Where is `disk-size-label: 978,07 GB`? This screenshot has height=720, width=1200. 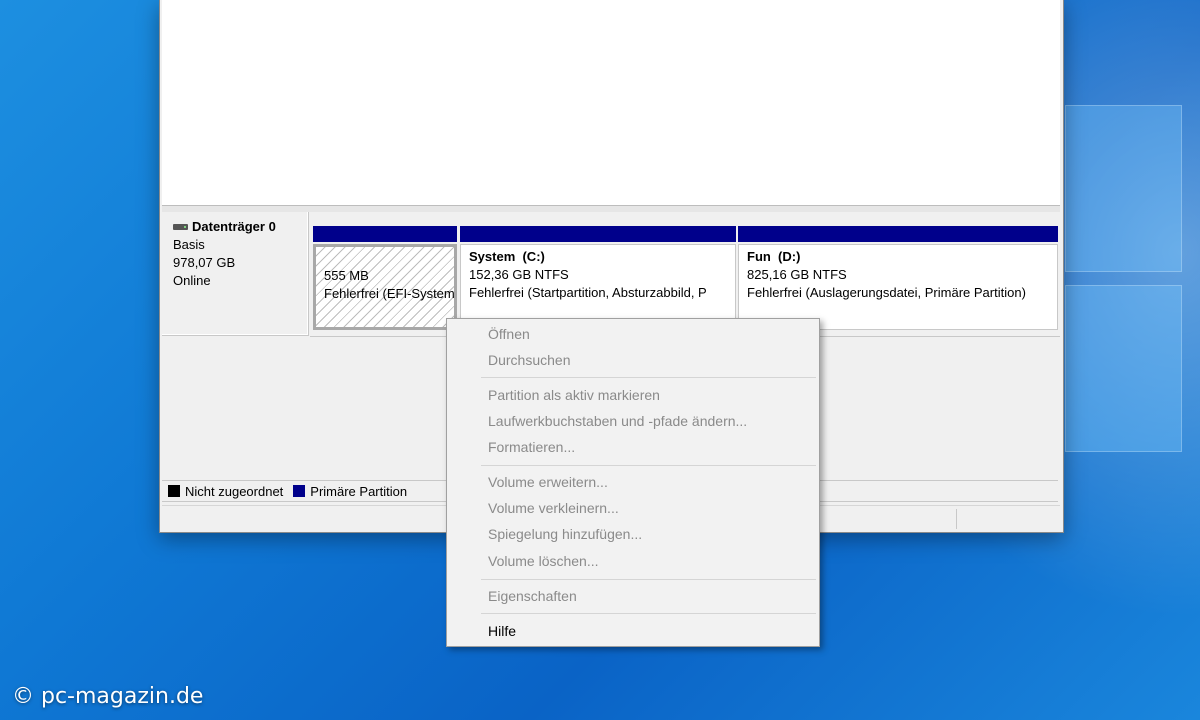
disk-size-label: 978,07 GB is located at coordinates (204, 262).